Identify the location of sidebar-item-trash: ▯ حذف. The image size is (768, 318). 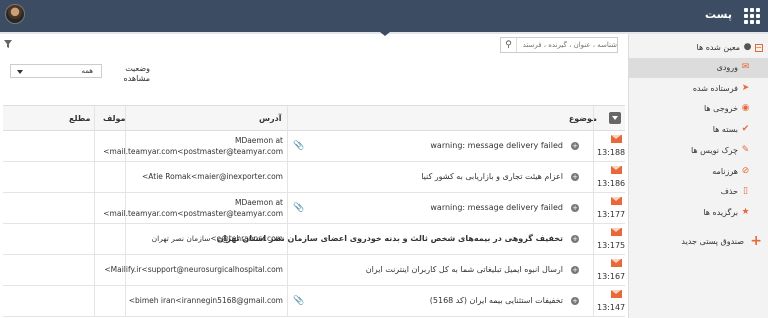
(698, 192).